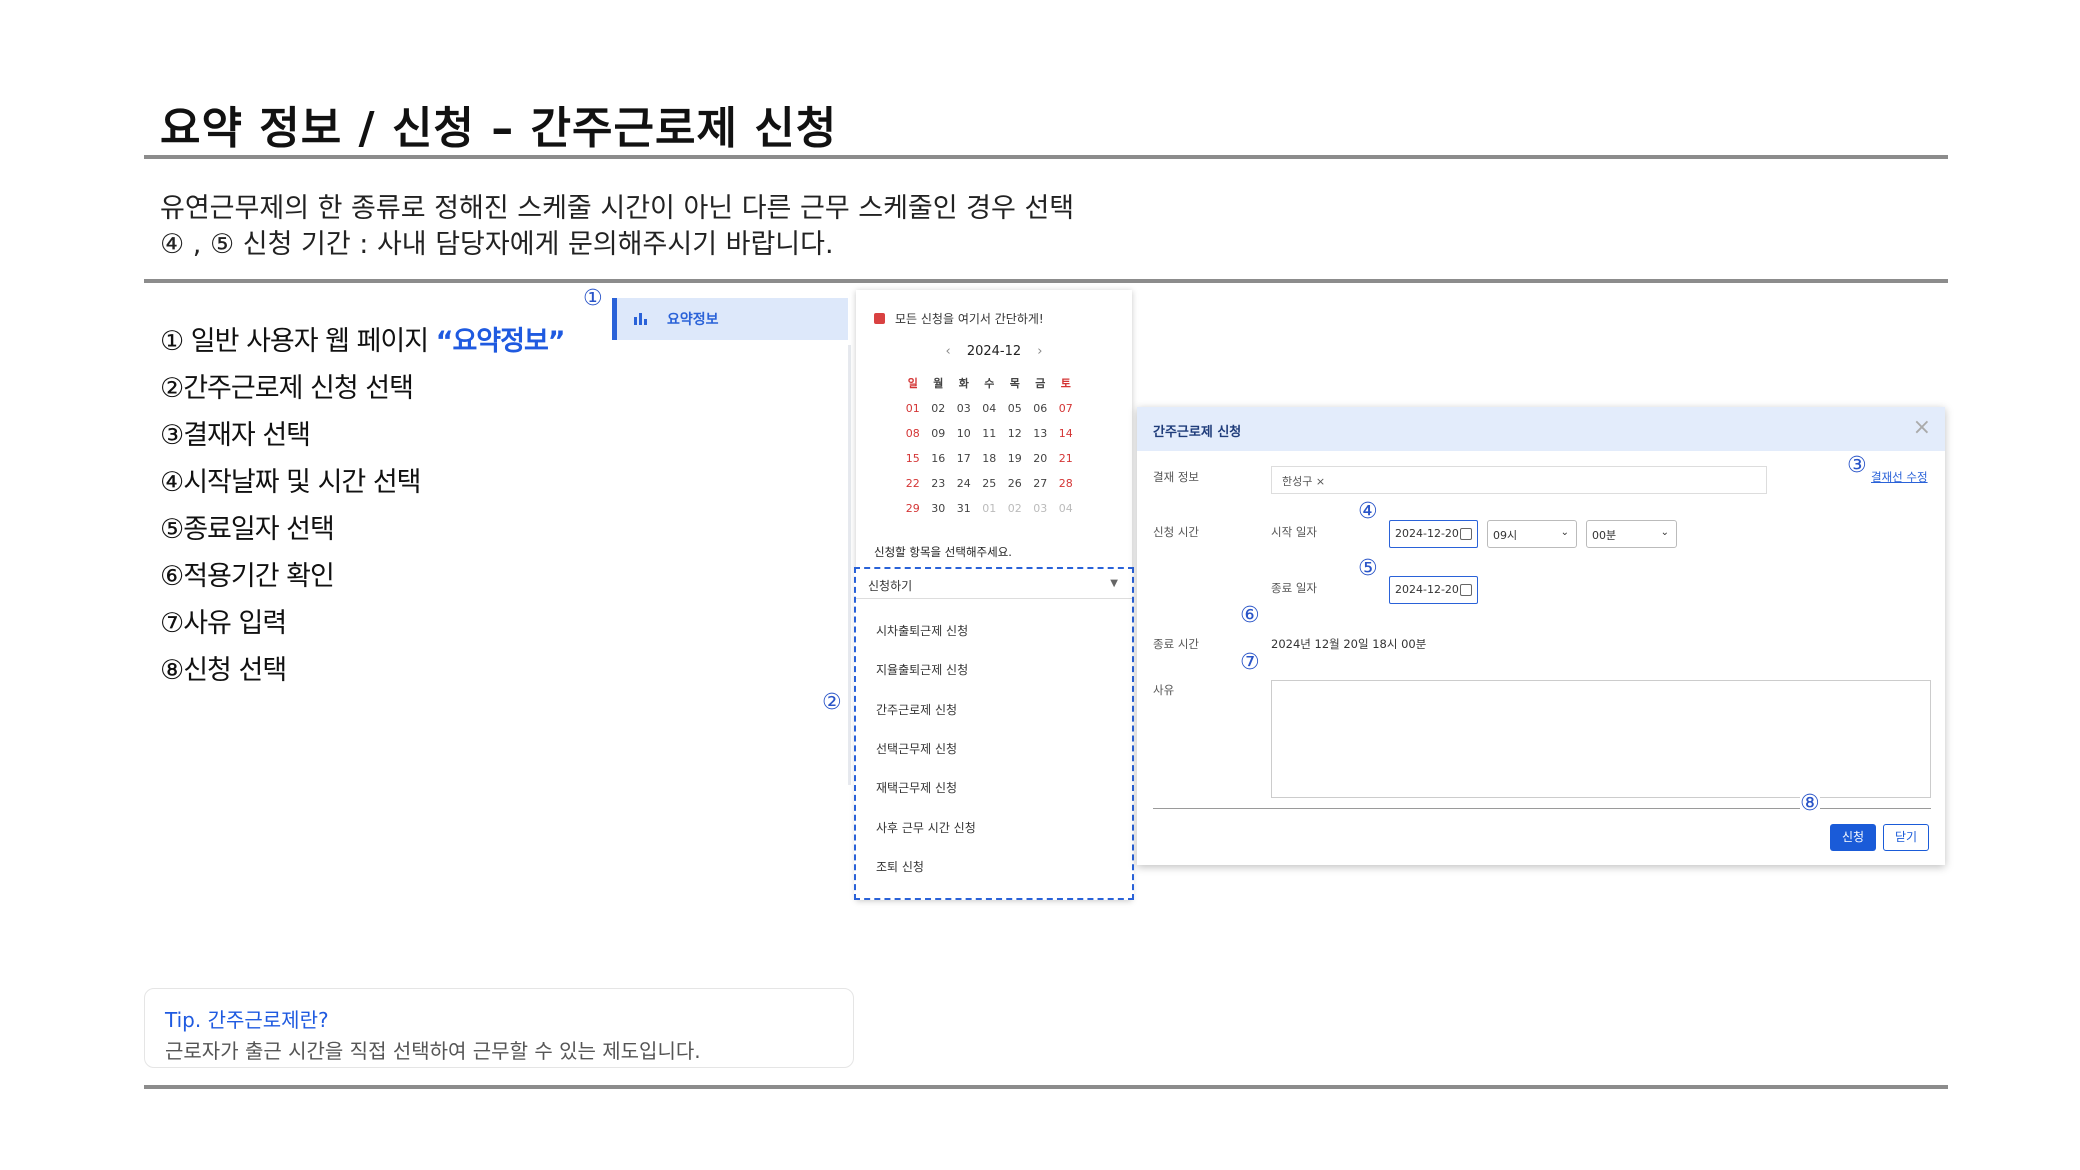  What do you see at coordinates (1433, 534) in the screenshot?
I see `start-date-input: 2024-12-20` at bounding box center [1433, 534].